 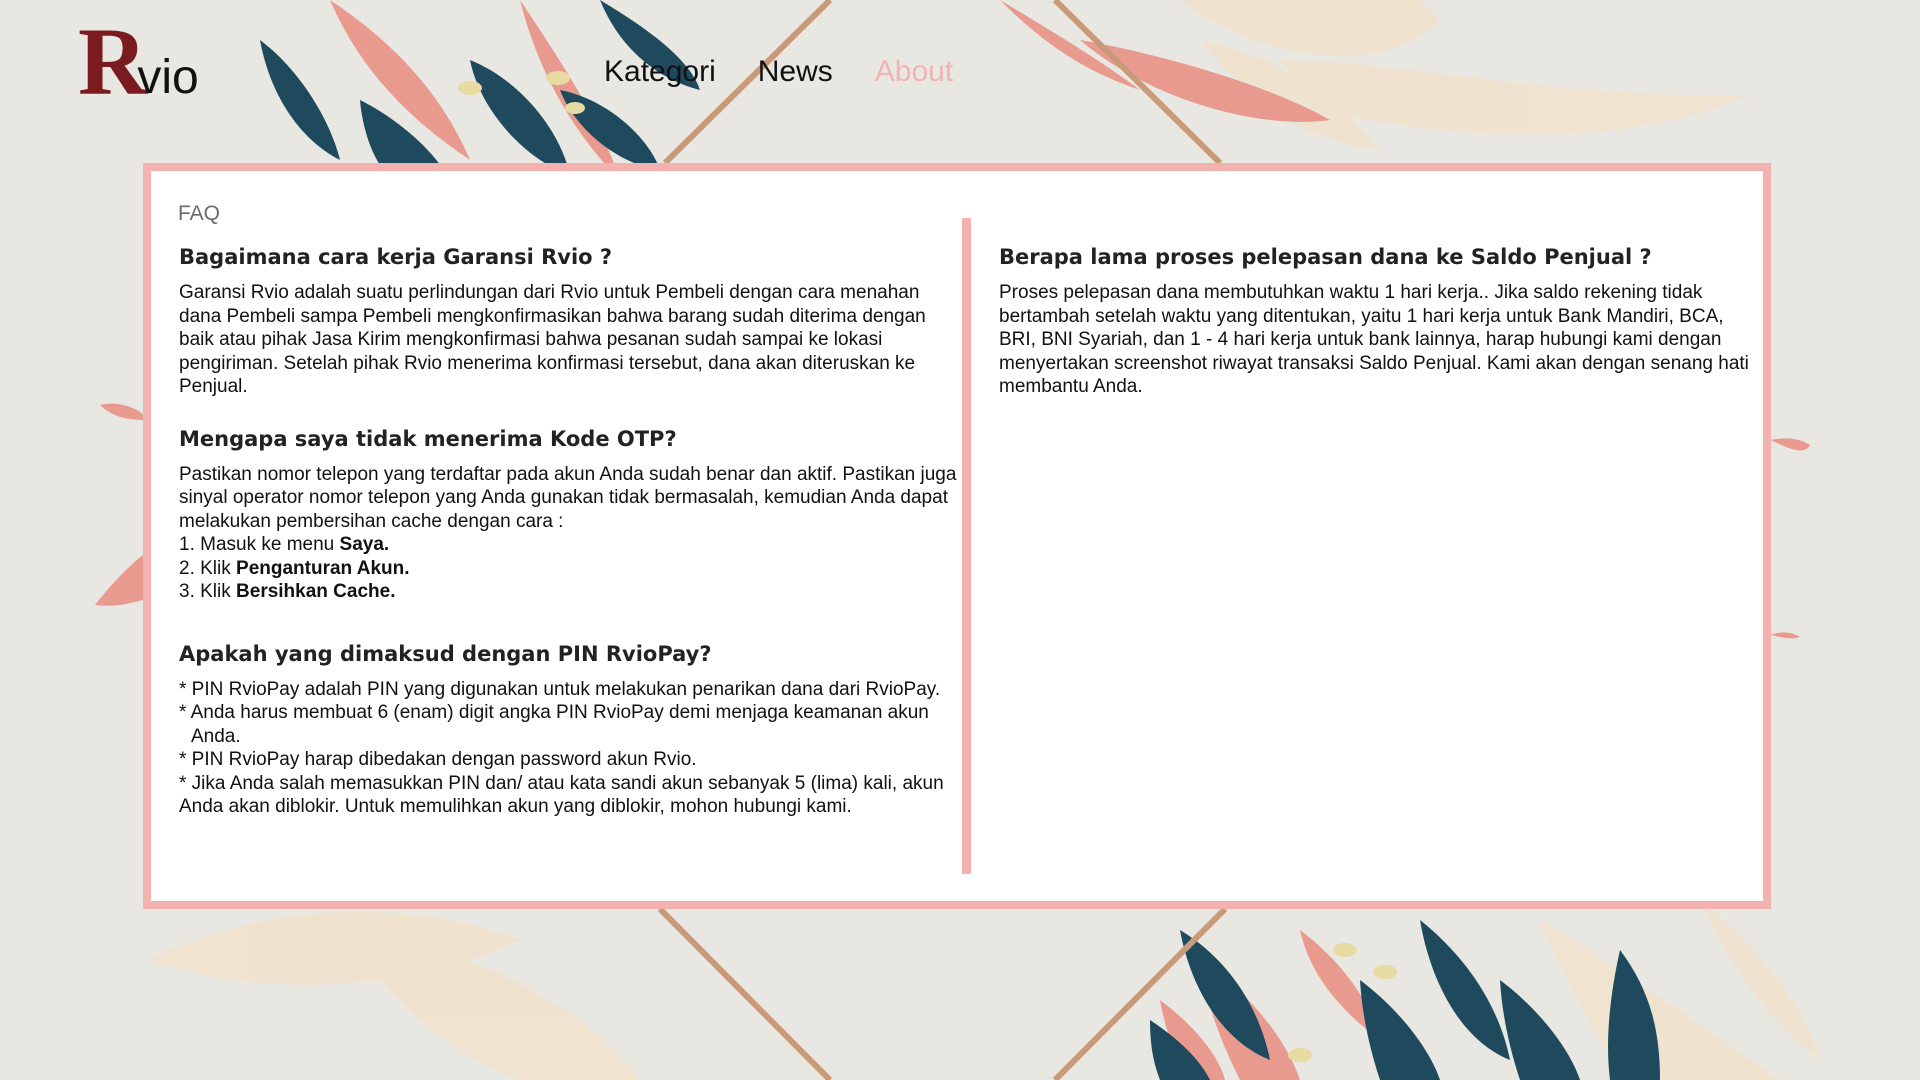 What do you see at coordinates (287, 591) in the screenshot?
I see `faq-step: 3. Klik Bersihkan Cache.` at bounding box center [287, 591].